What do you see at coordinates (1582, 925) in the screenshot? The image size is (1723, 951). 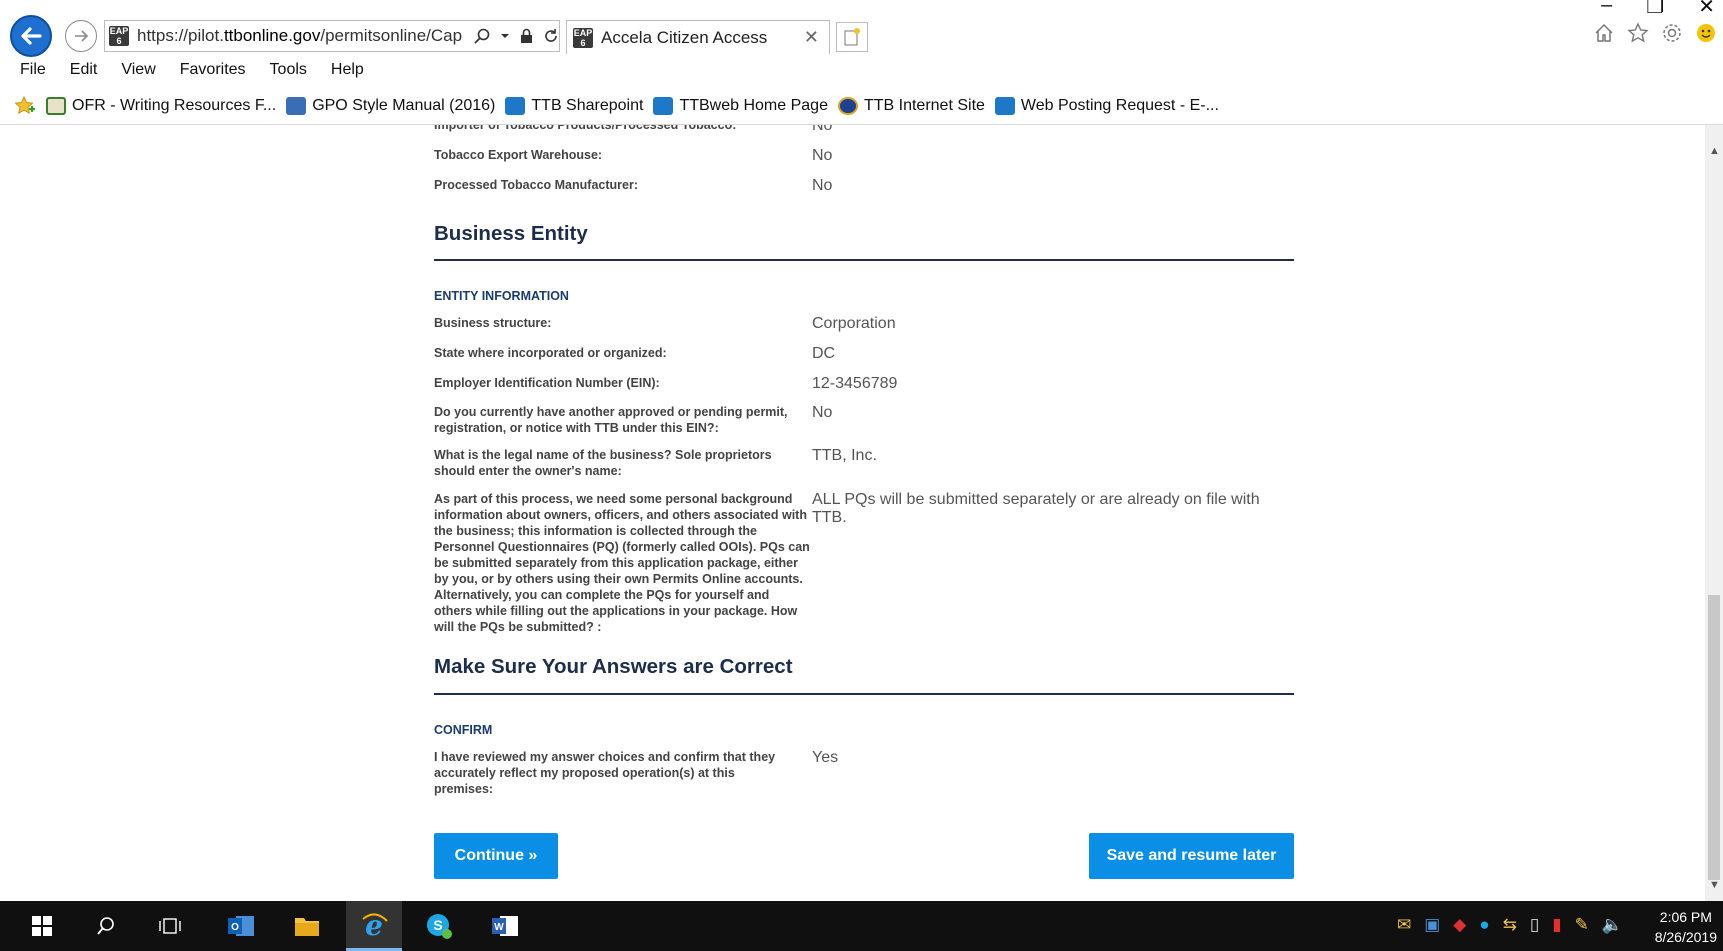 I see `notes-tray-icon: ✎` at bounding box center [1582, 925].